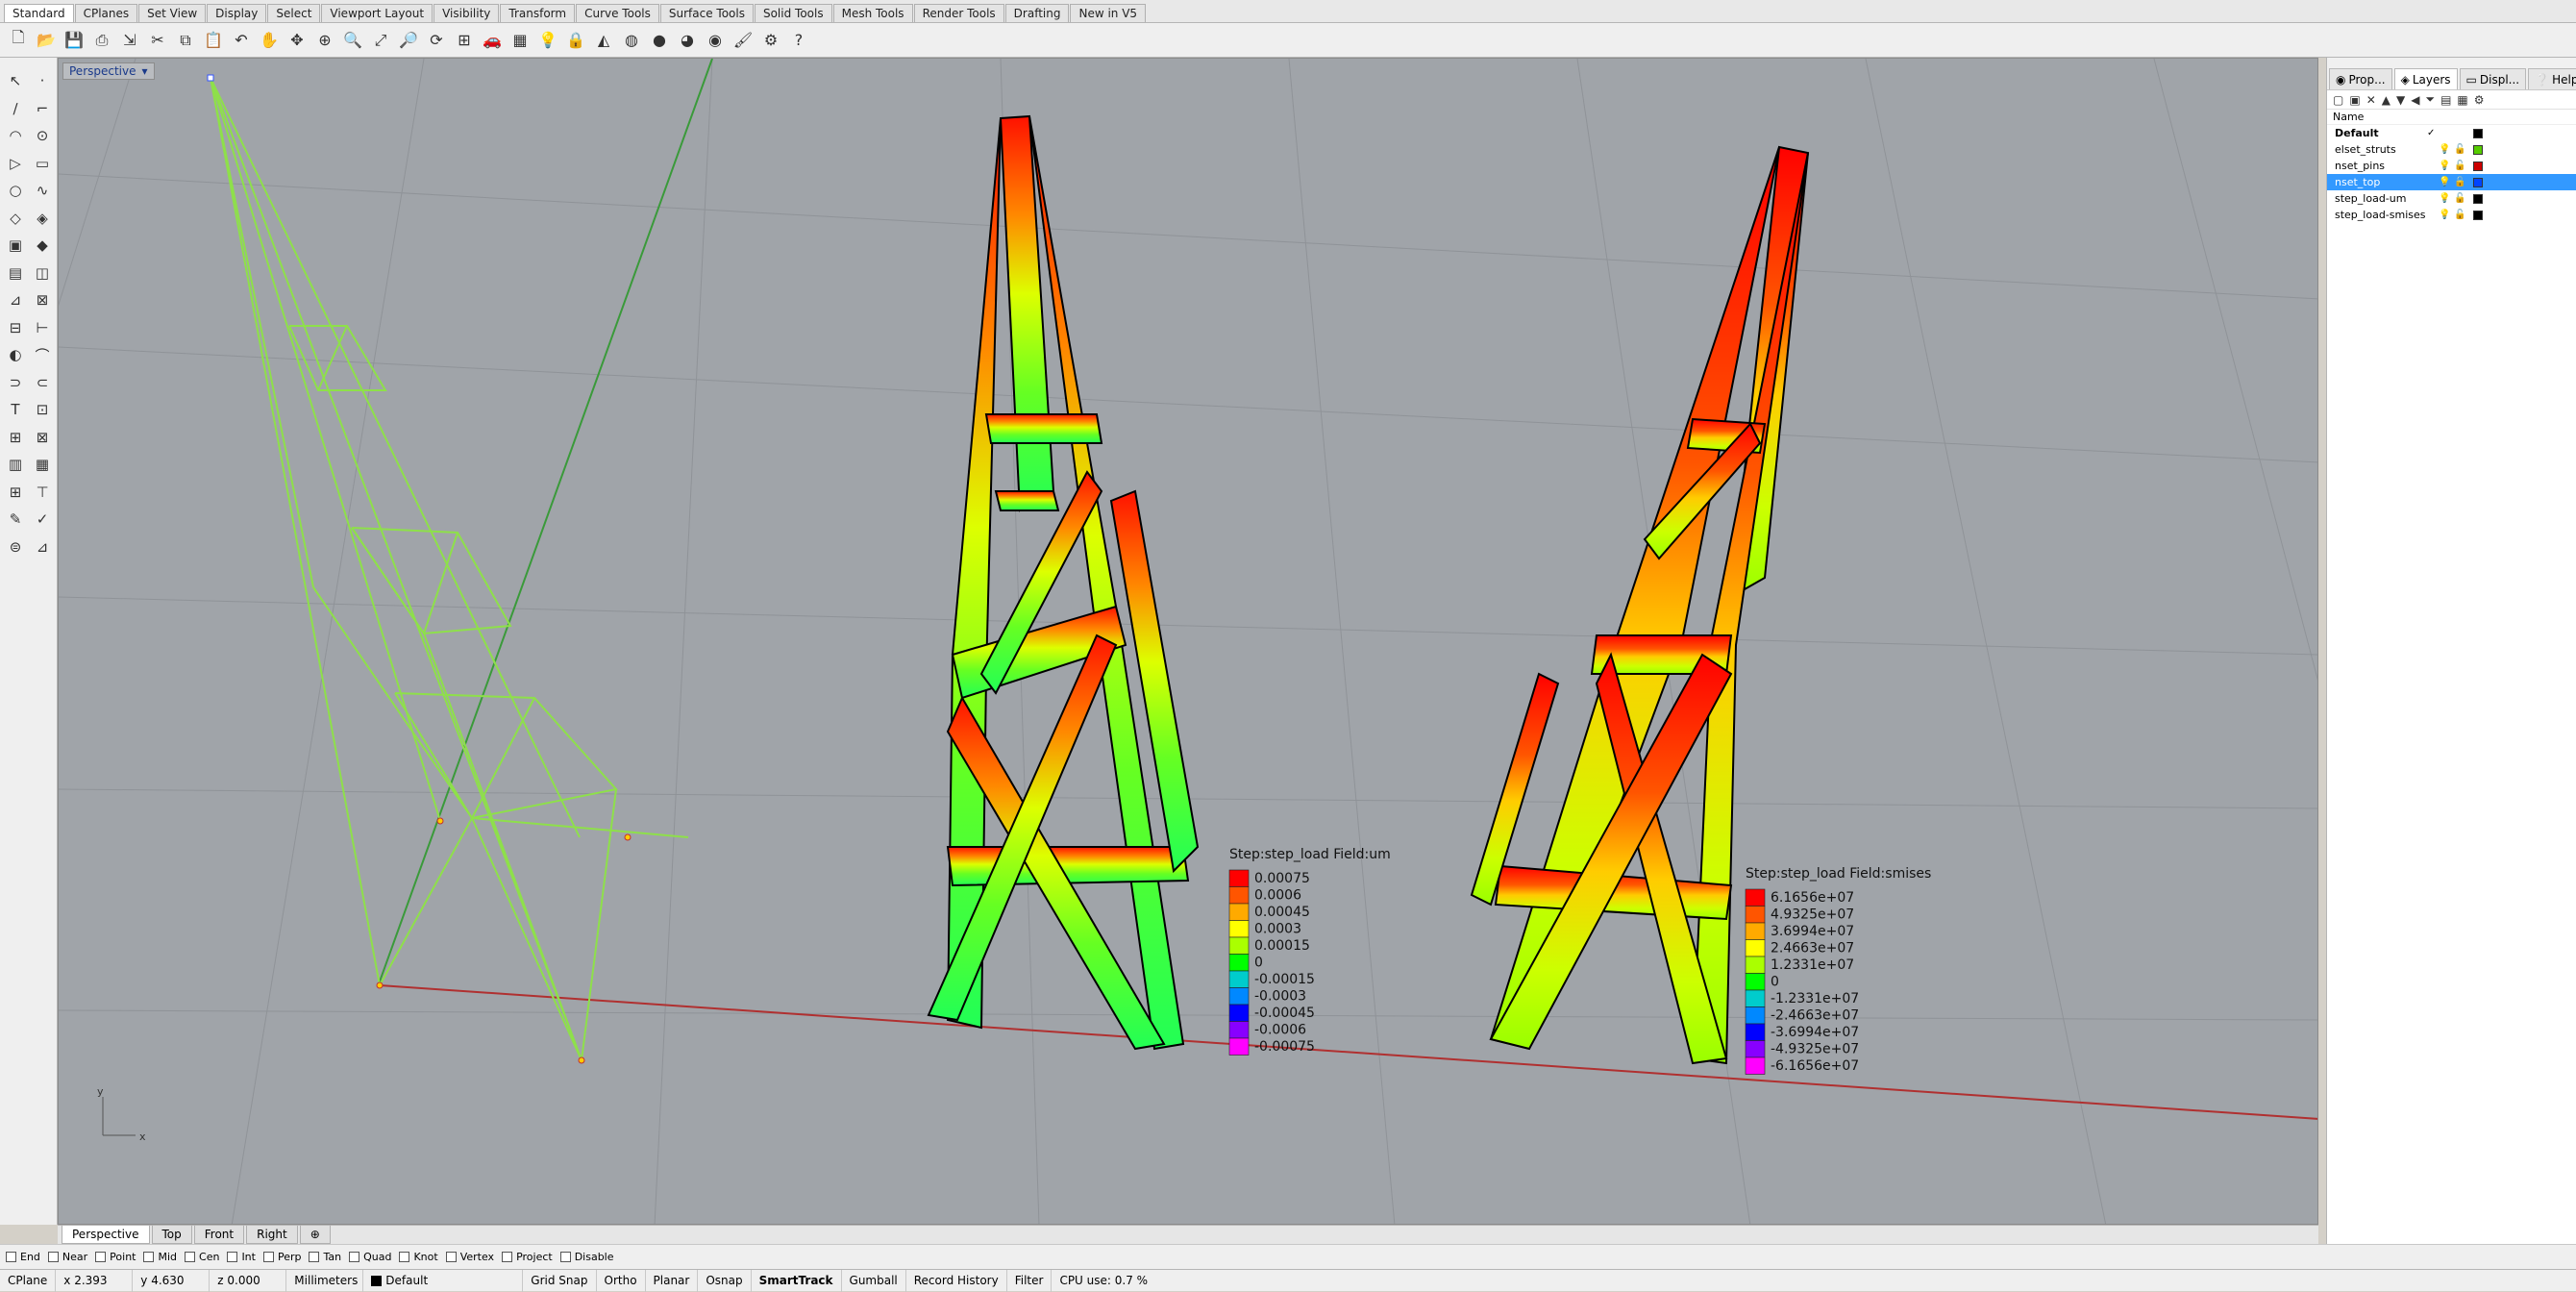 Image resolution: width=2576 pixels, height=1292 pixels. I want to click on planar-toggle: Planar, so click(672, 1280).